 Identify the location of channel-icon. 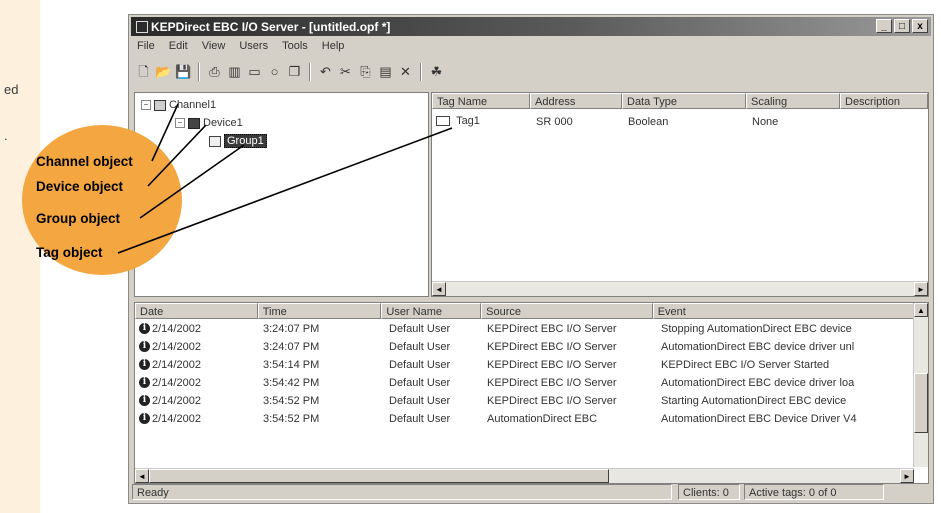
(160, 105).